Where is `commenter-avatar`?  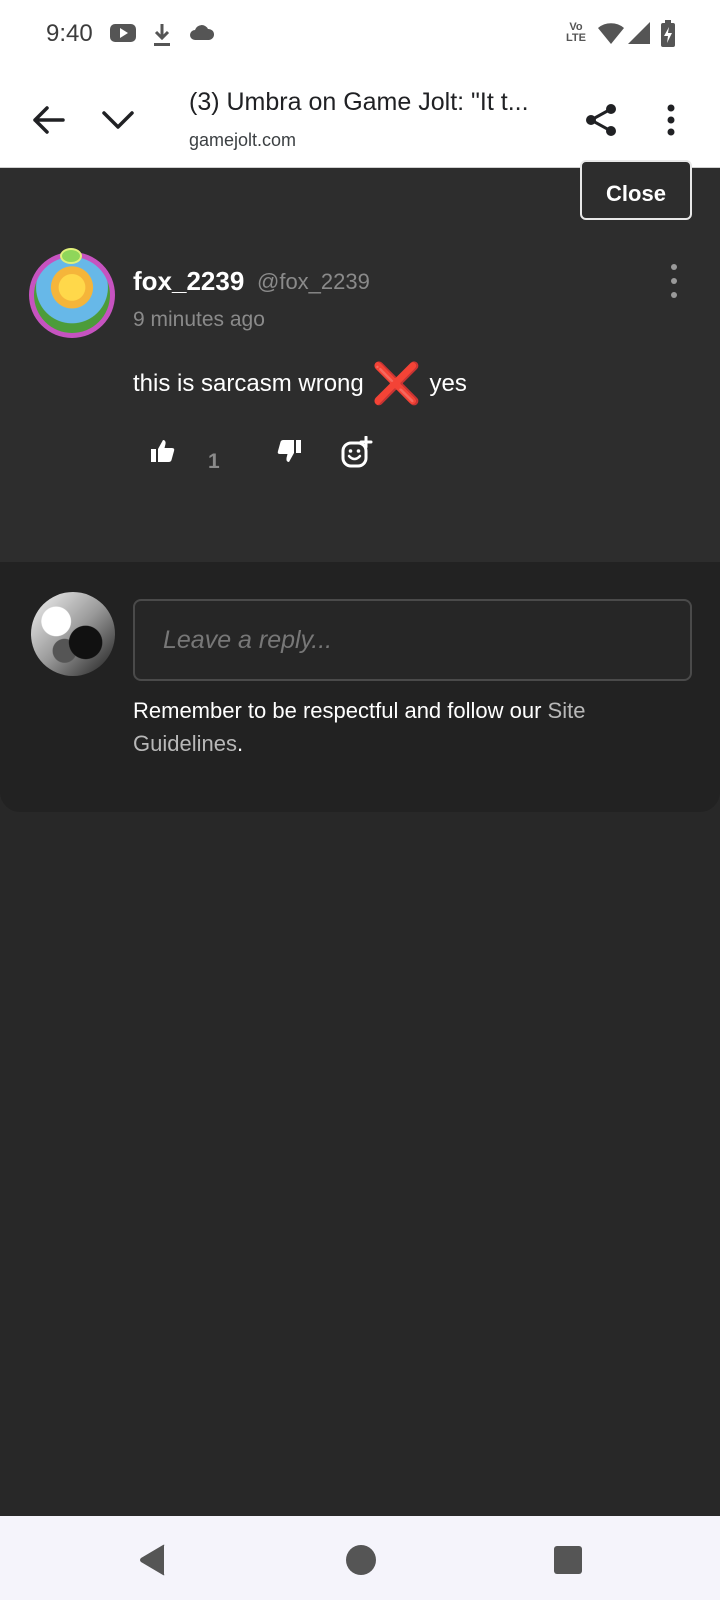
commenter-avatar is located at coordinates (72, 295).